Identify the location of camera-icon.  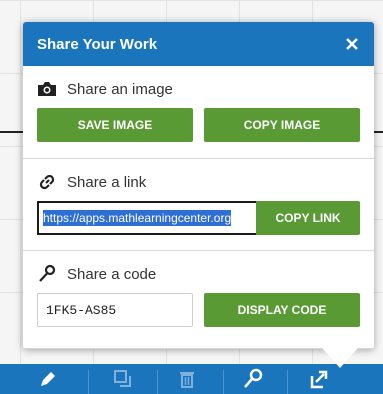
(48, 89).